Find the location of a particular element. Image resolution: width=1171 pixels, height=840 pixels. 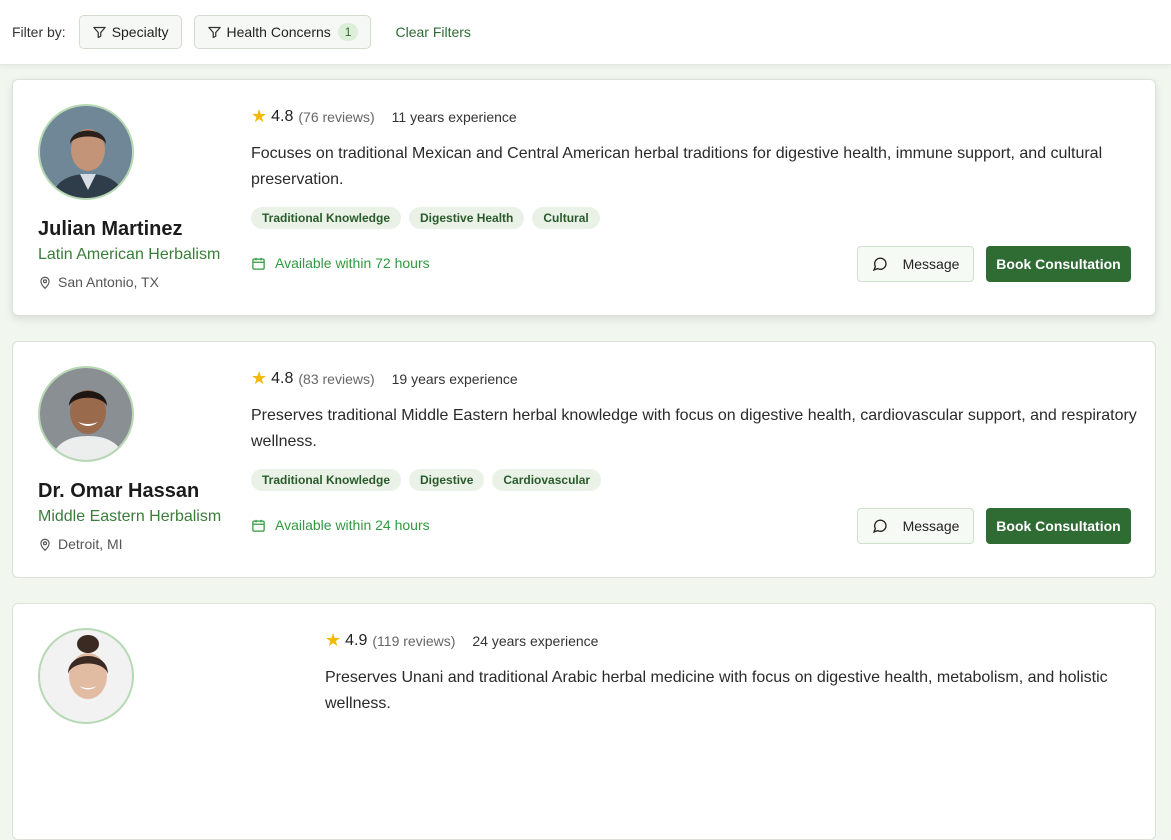

availability: Available within 72 hours is located at coordinates (340, 263).